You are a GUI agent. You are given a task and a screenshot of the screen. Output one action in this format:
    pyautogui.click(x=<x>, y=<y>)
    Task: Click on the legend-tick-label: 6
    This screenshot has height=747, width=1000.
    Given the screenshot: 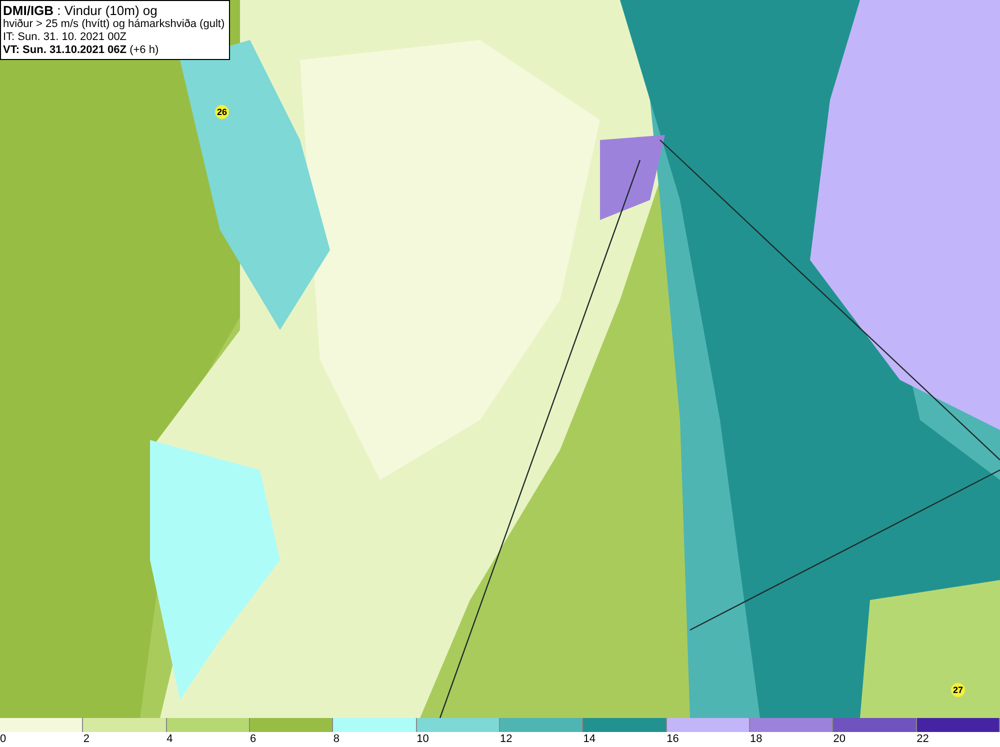 What is the action you would take?
    pyautogui.click(x=254, y=739)
    